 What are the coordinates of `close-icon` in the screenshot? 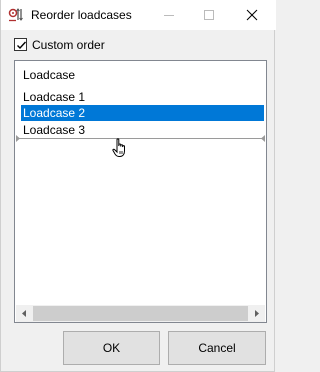 It's located at (252, 15).